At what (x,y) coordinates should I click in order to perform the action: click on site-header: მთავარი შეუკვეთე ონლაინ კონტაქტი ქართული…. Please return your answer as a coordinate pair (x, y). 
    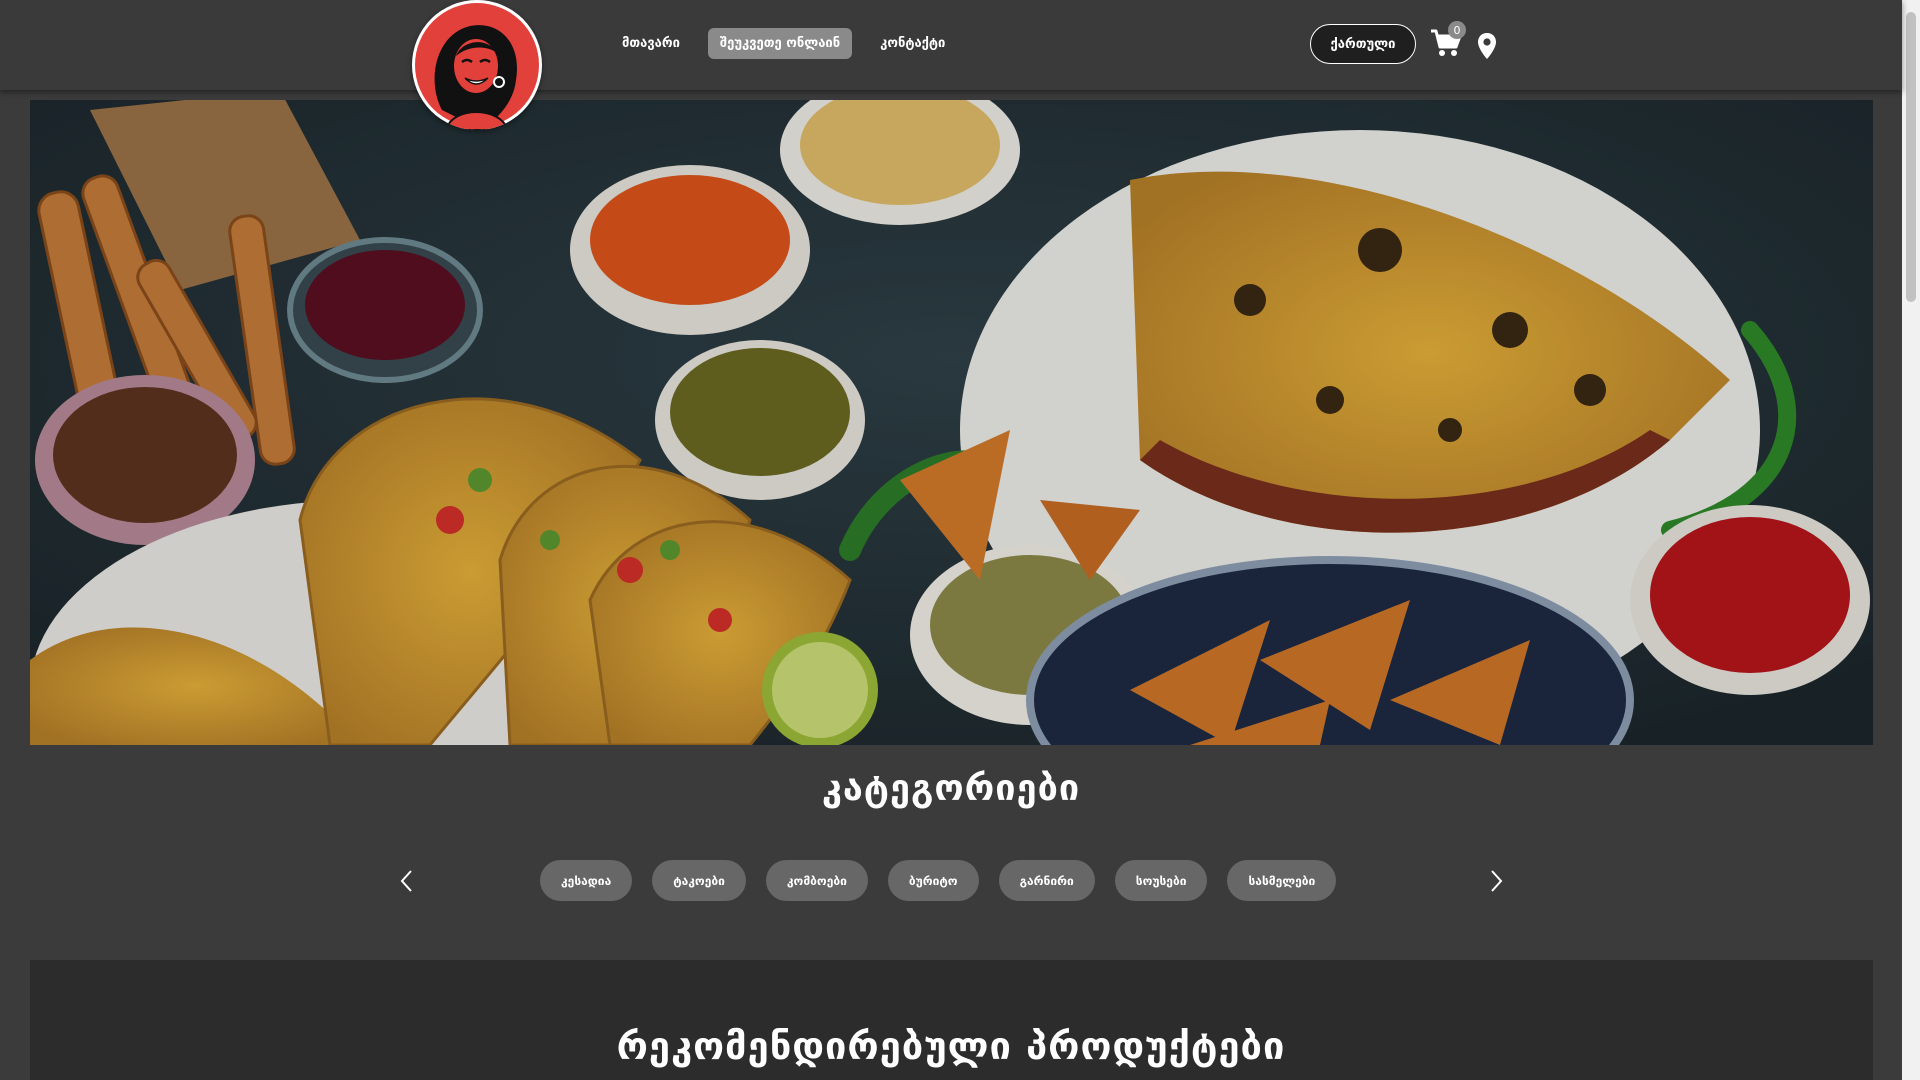
    Looking at the image, I should click on (951, 45).